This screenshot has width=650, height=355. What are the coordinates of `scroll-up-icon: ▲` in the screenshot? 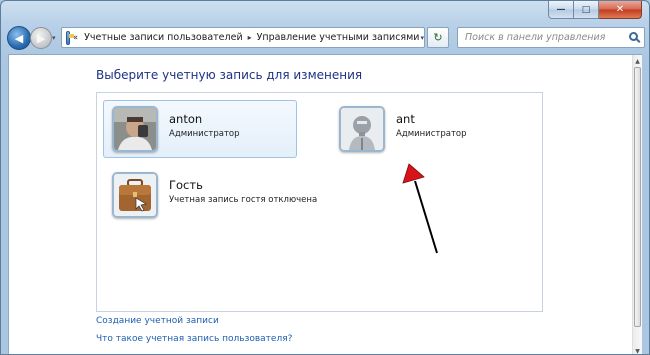 It's located at (637, 61).